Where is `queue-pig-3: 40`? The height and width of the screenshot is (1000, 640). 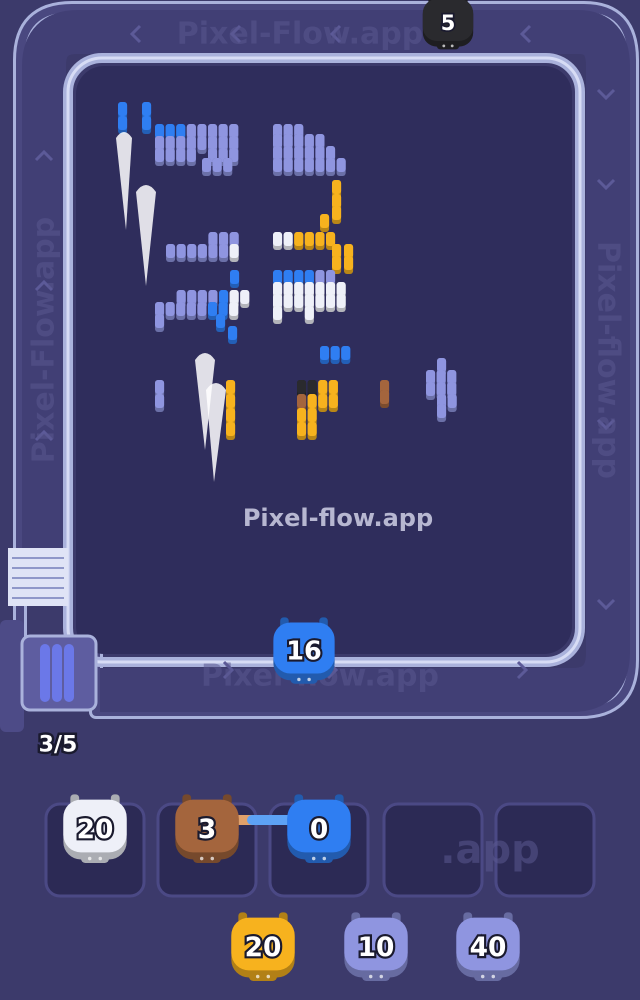
queue-pig-3: 40 is located at coordinates (488, 946).